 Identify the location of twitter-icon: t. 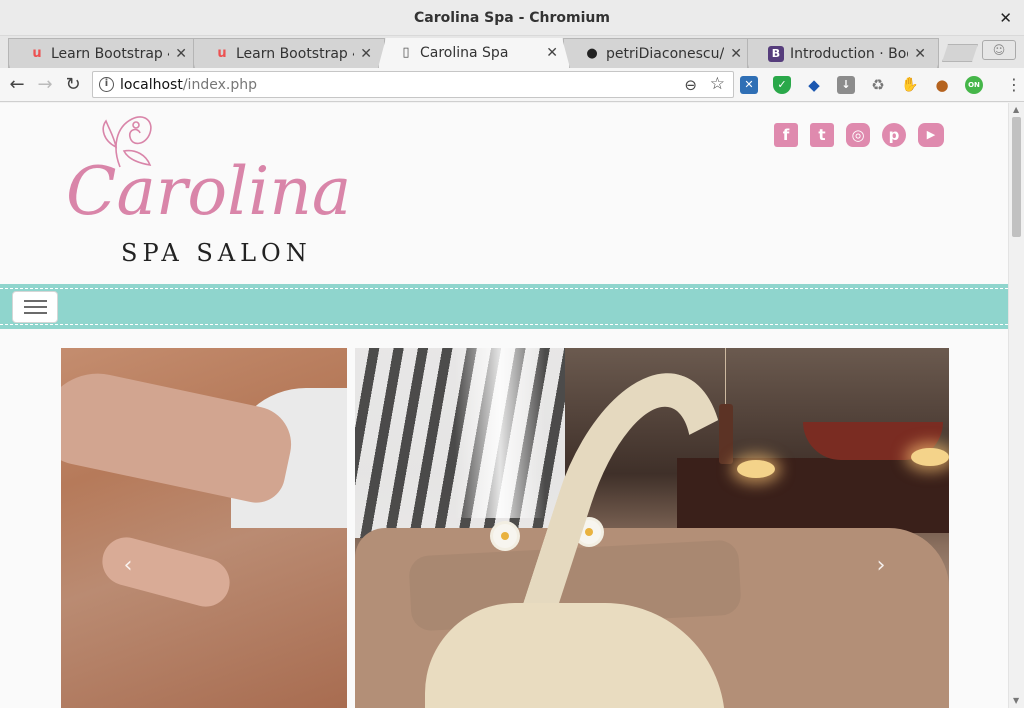
(822, 135).